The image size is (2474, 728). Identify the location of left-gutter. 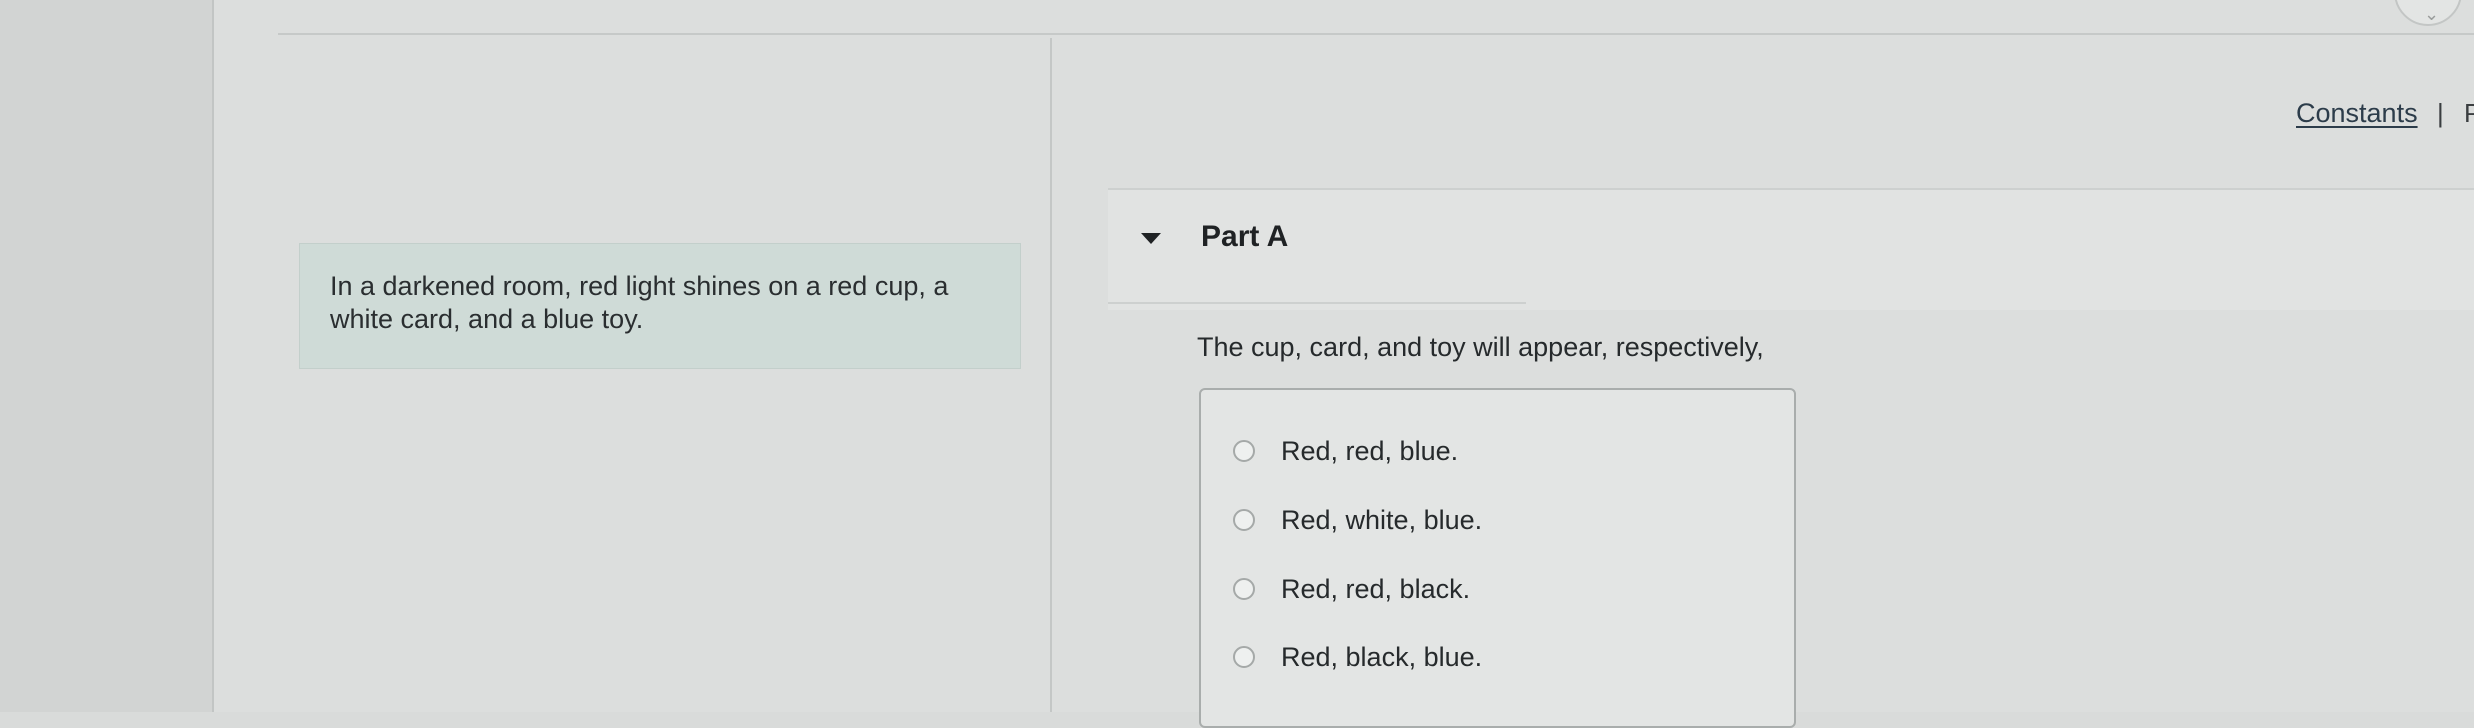
(107, 356).